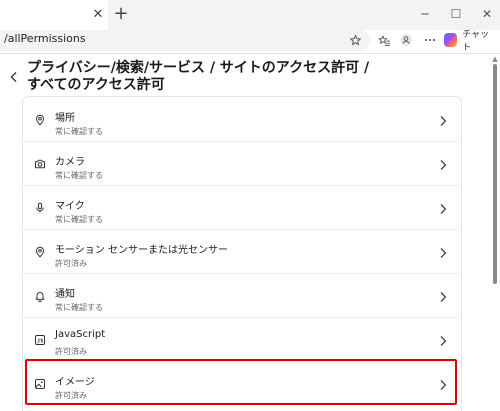 The width and height of the screenshot is (500, 411). I want to click on close-window-icon: ✕, so click(487, 14).